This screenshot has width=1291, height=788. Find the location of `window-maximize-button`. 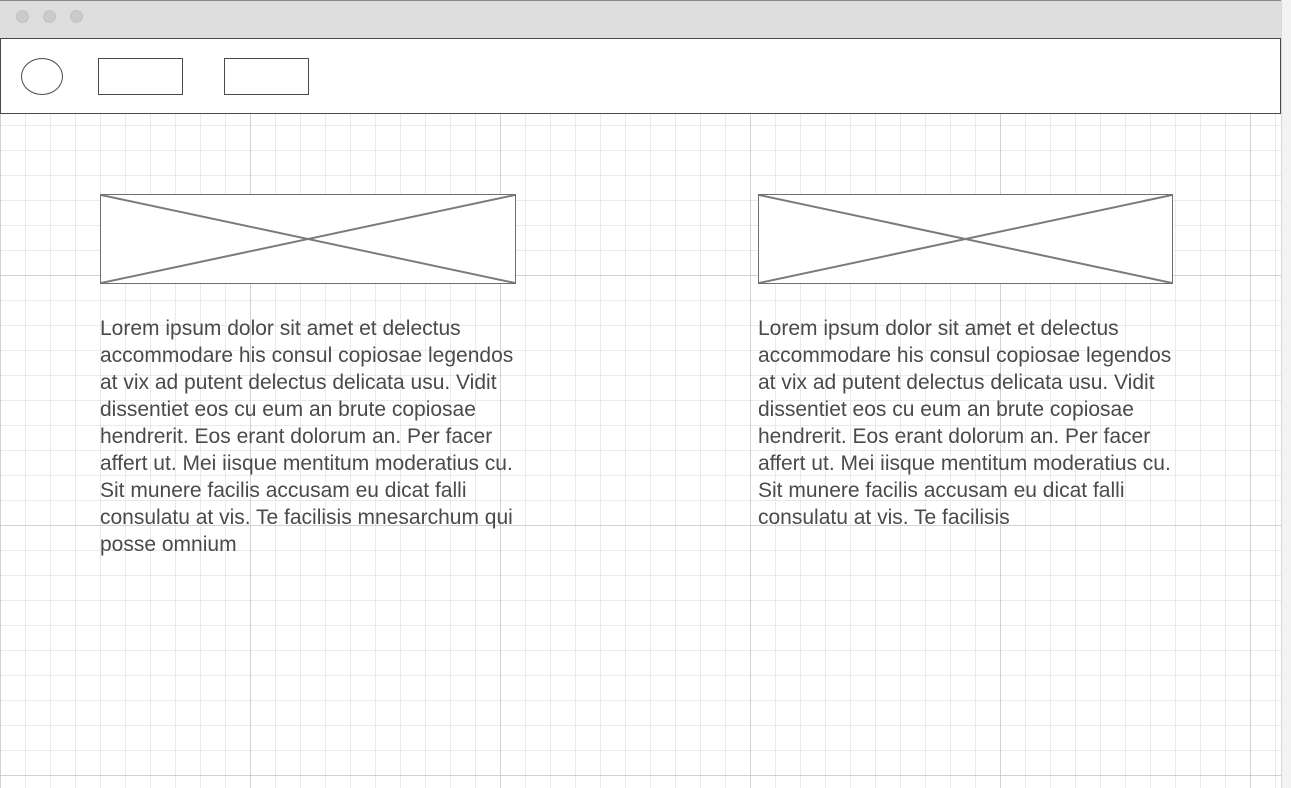

window-maximize-button is located at coordinates (76, 16).